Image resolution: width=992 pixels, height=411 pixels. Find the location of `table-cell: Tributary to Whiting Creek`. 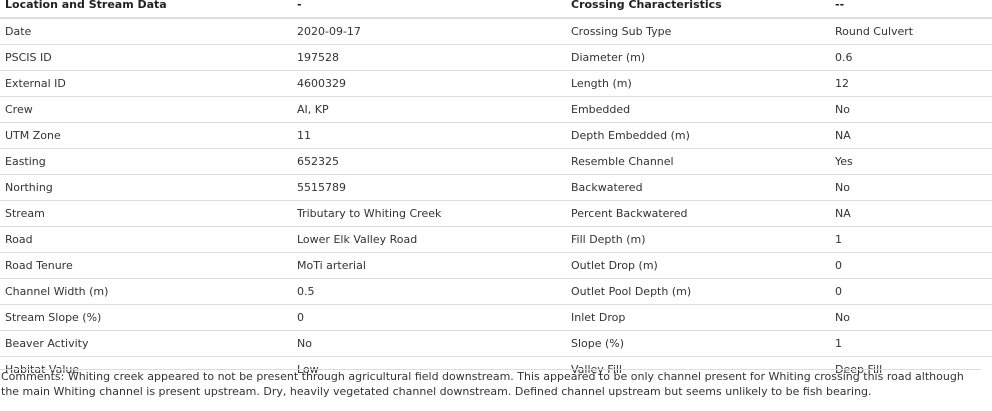

table-cell: Tributary to Whiting Creek is located at coordinates (429, 213).